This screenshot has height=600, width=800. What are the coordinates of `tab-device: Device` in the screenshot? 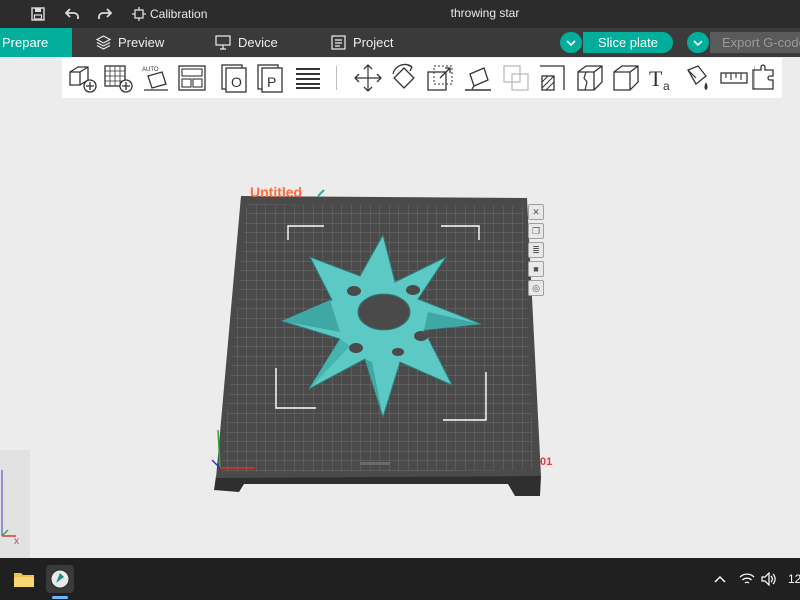 It's located at (246, 42).